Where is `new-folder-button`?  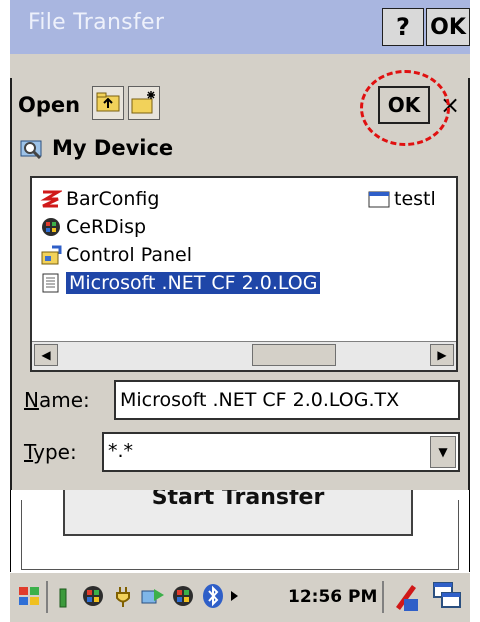
new-folder-button is located at coordinates (144, 103).